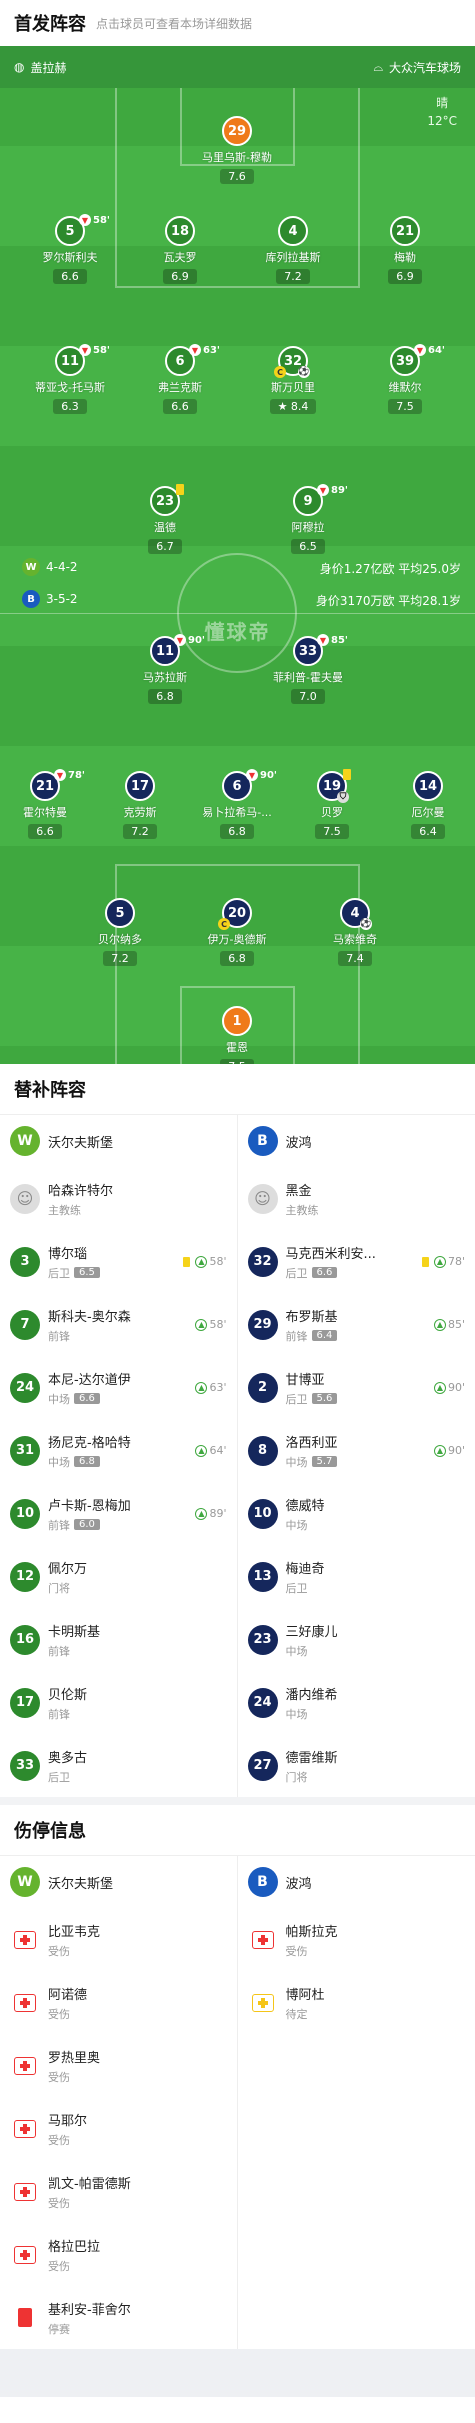  What do you see at coordinates (118, 1882) in the screenshot?
I see `home-injury-team: W 沃尔夫斯堡` at bounding box center [118, 1882].